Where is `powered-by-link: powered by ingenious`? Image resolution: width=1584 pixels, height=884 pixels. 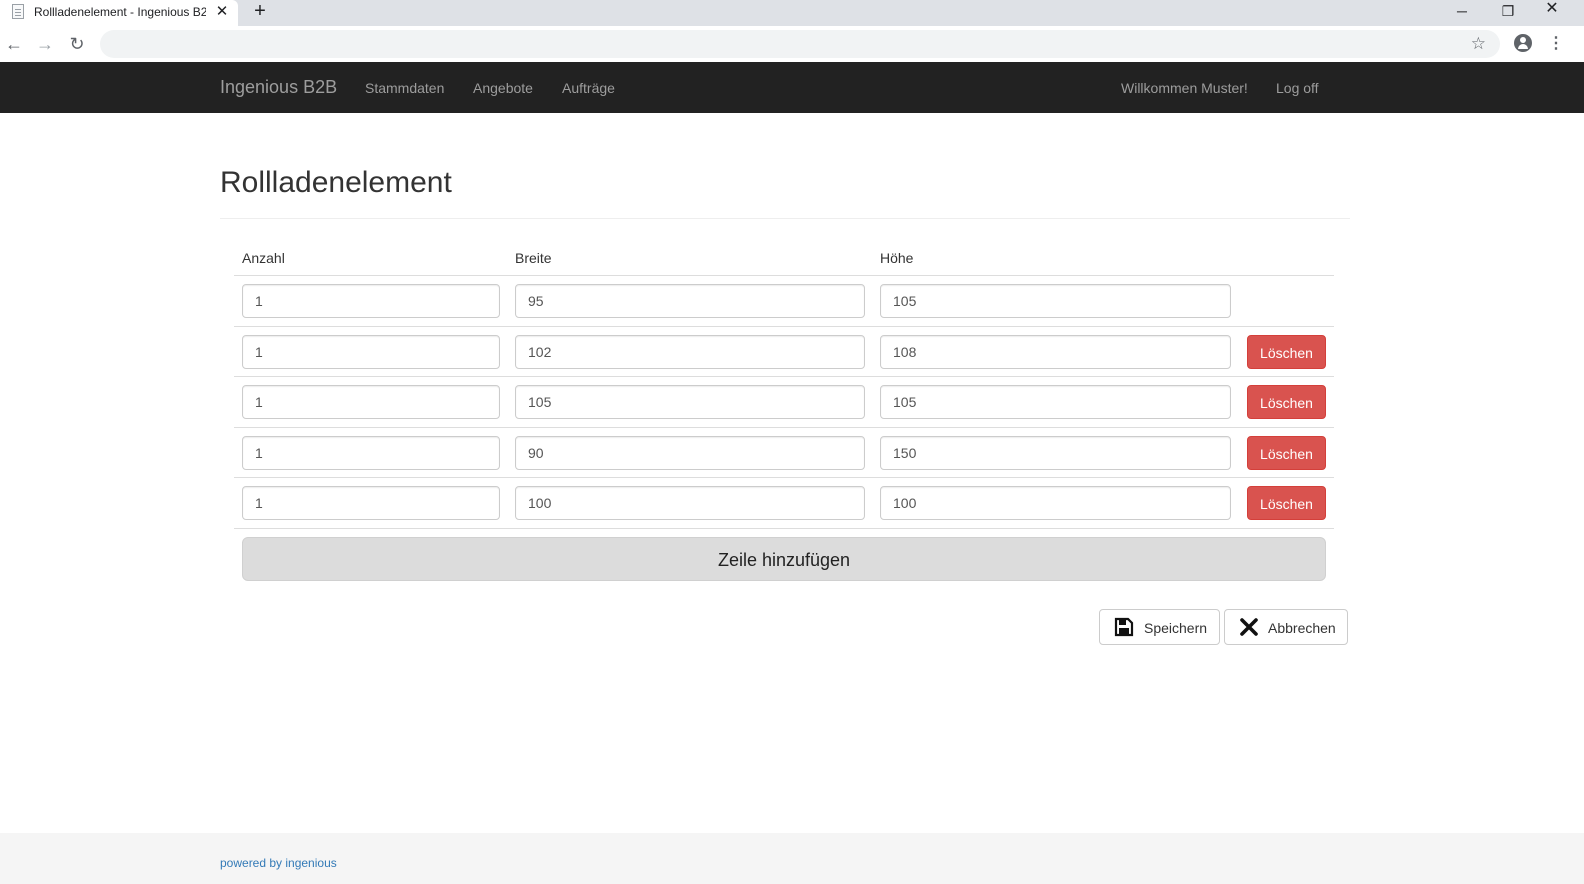
powered-by-link: powered by ingenious is located at coordinates (278, 863).